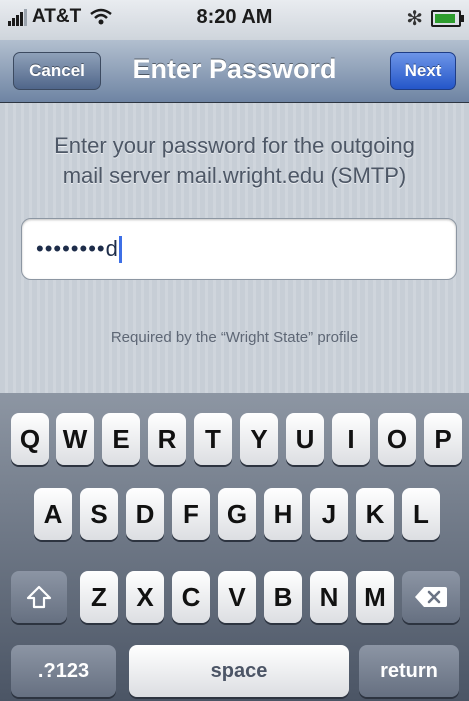  Describe the element at coordinates (234, 145) in the screenshot. I see `prompt-line-1: Enter your password for the outgoing` at that location.